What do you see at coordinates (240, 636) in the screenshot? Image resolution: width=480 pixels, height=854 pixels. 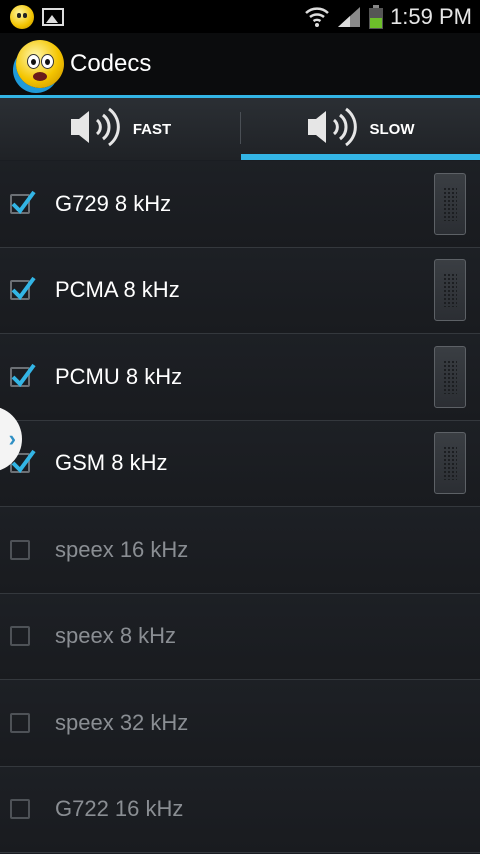 I see `codec-row: speex 8 kHz` at bounding box center [240, 636].